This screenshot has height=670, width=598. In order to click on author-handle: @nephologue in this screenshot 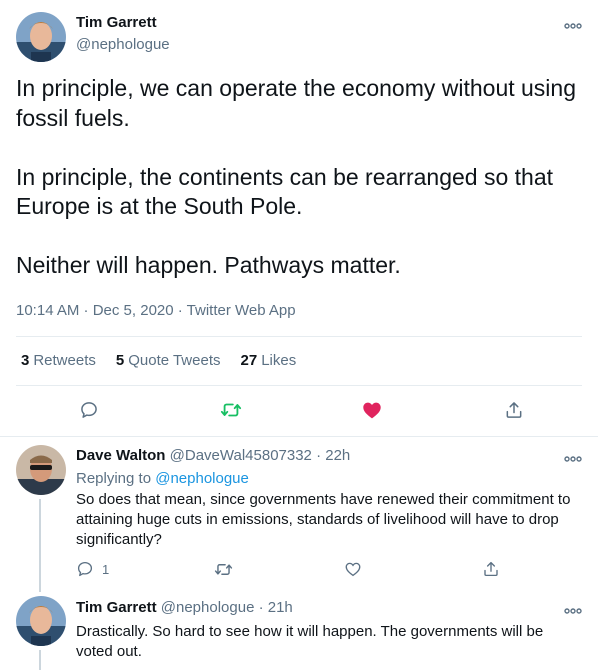, I will do `click(123, 44)`.